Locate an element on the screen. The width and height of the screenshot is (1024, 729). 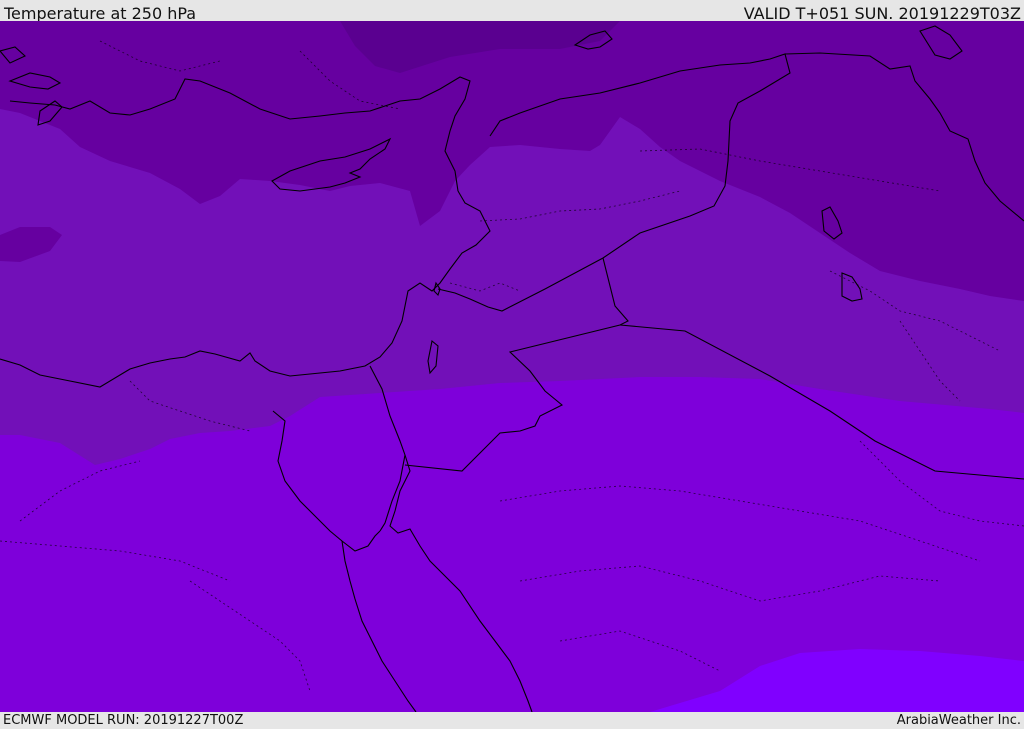
model-run-label: ECMWF MODEL RUN: 20191227T00Z is located at coordinates (123, 720).